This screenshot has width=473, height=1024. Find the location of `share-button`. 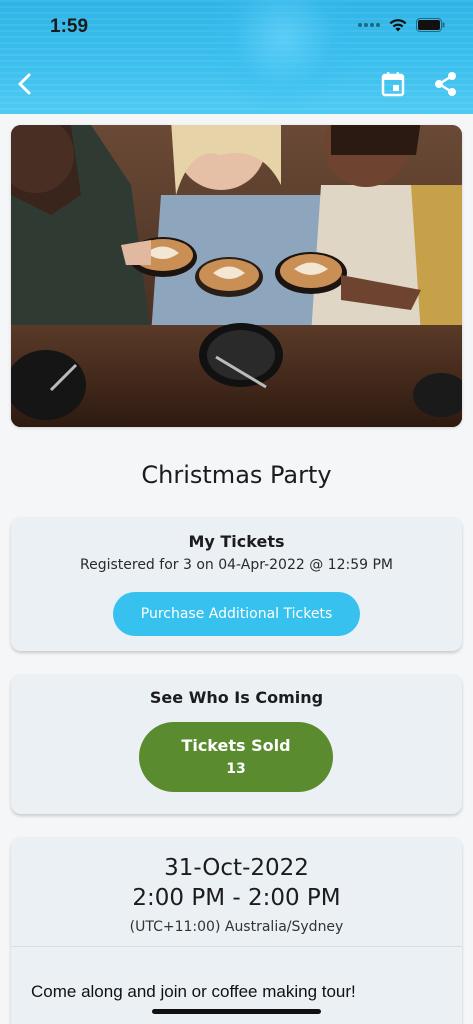

share-button is located at coordinates (446, 84).